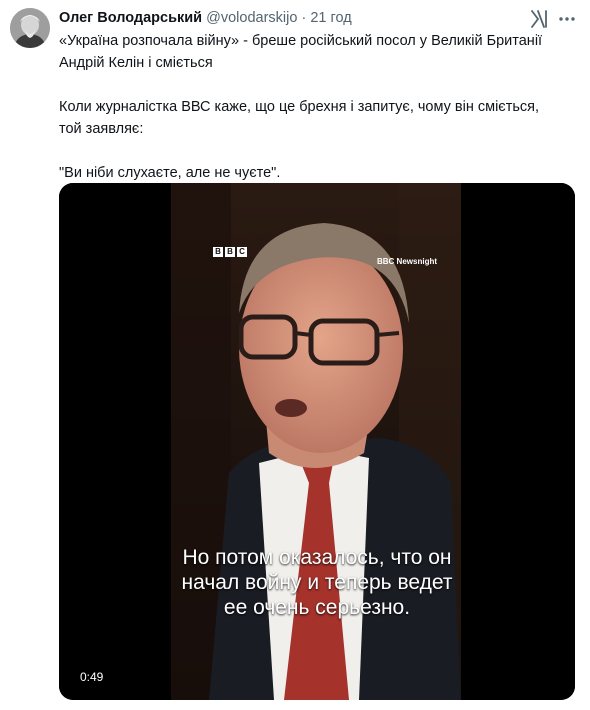 The image size is (590, 710). Describe the element at coordinates (539, 19) in the screenshot. I see `x-logo-icon` at that location.